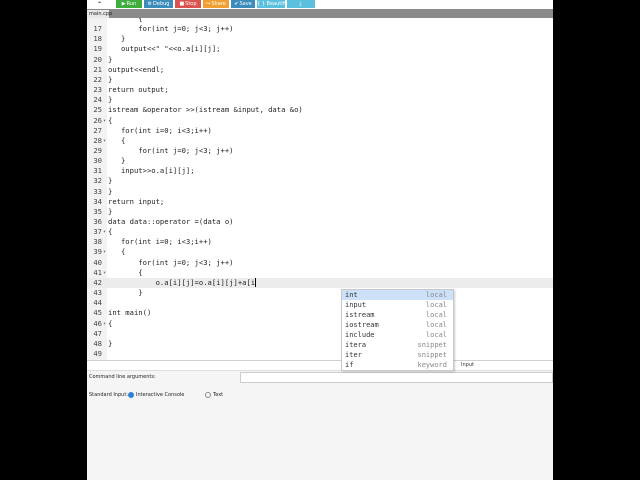 This screenshot has width=640, height=480. Describe the element at coordinates (320, 354) in the screenshot. I see `code-line: 49` at that location.